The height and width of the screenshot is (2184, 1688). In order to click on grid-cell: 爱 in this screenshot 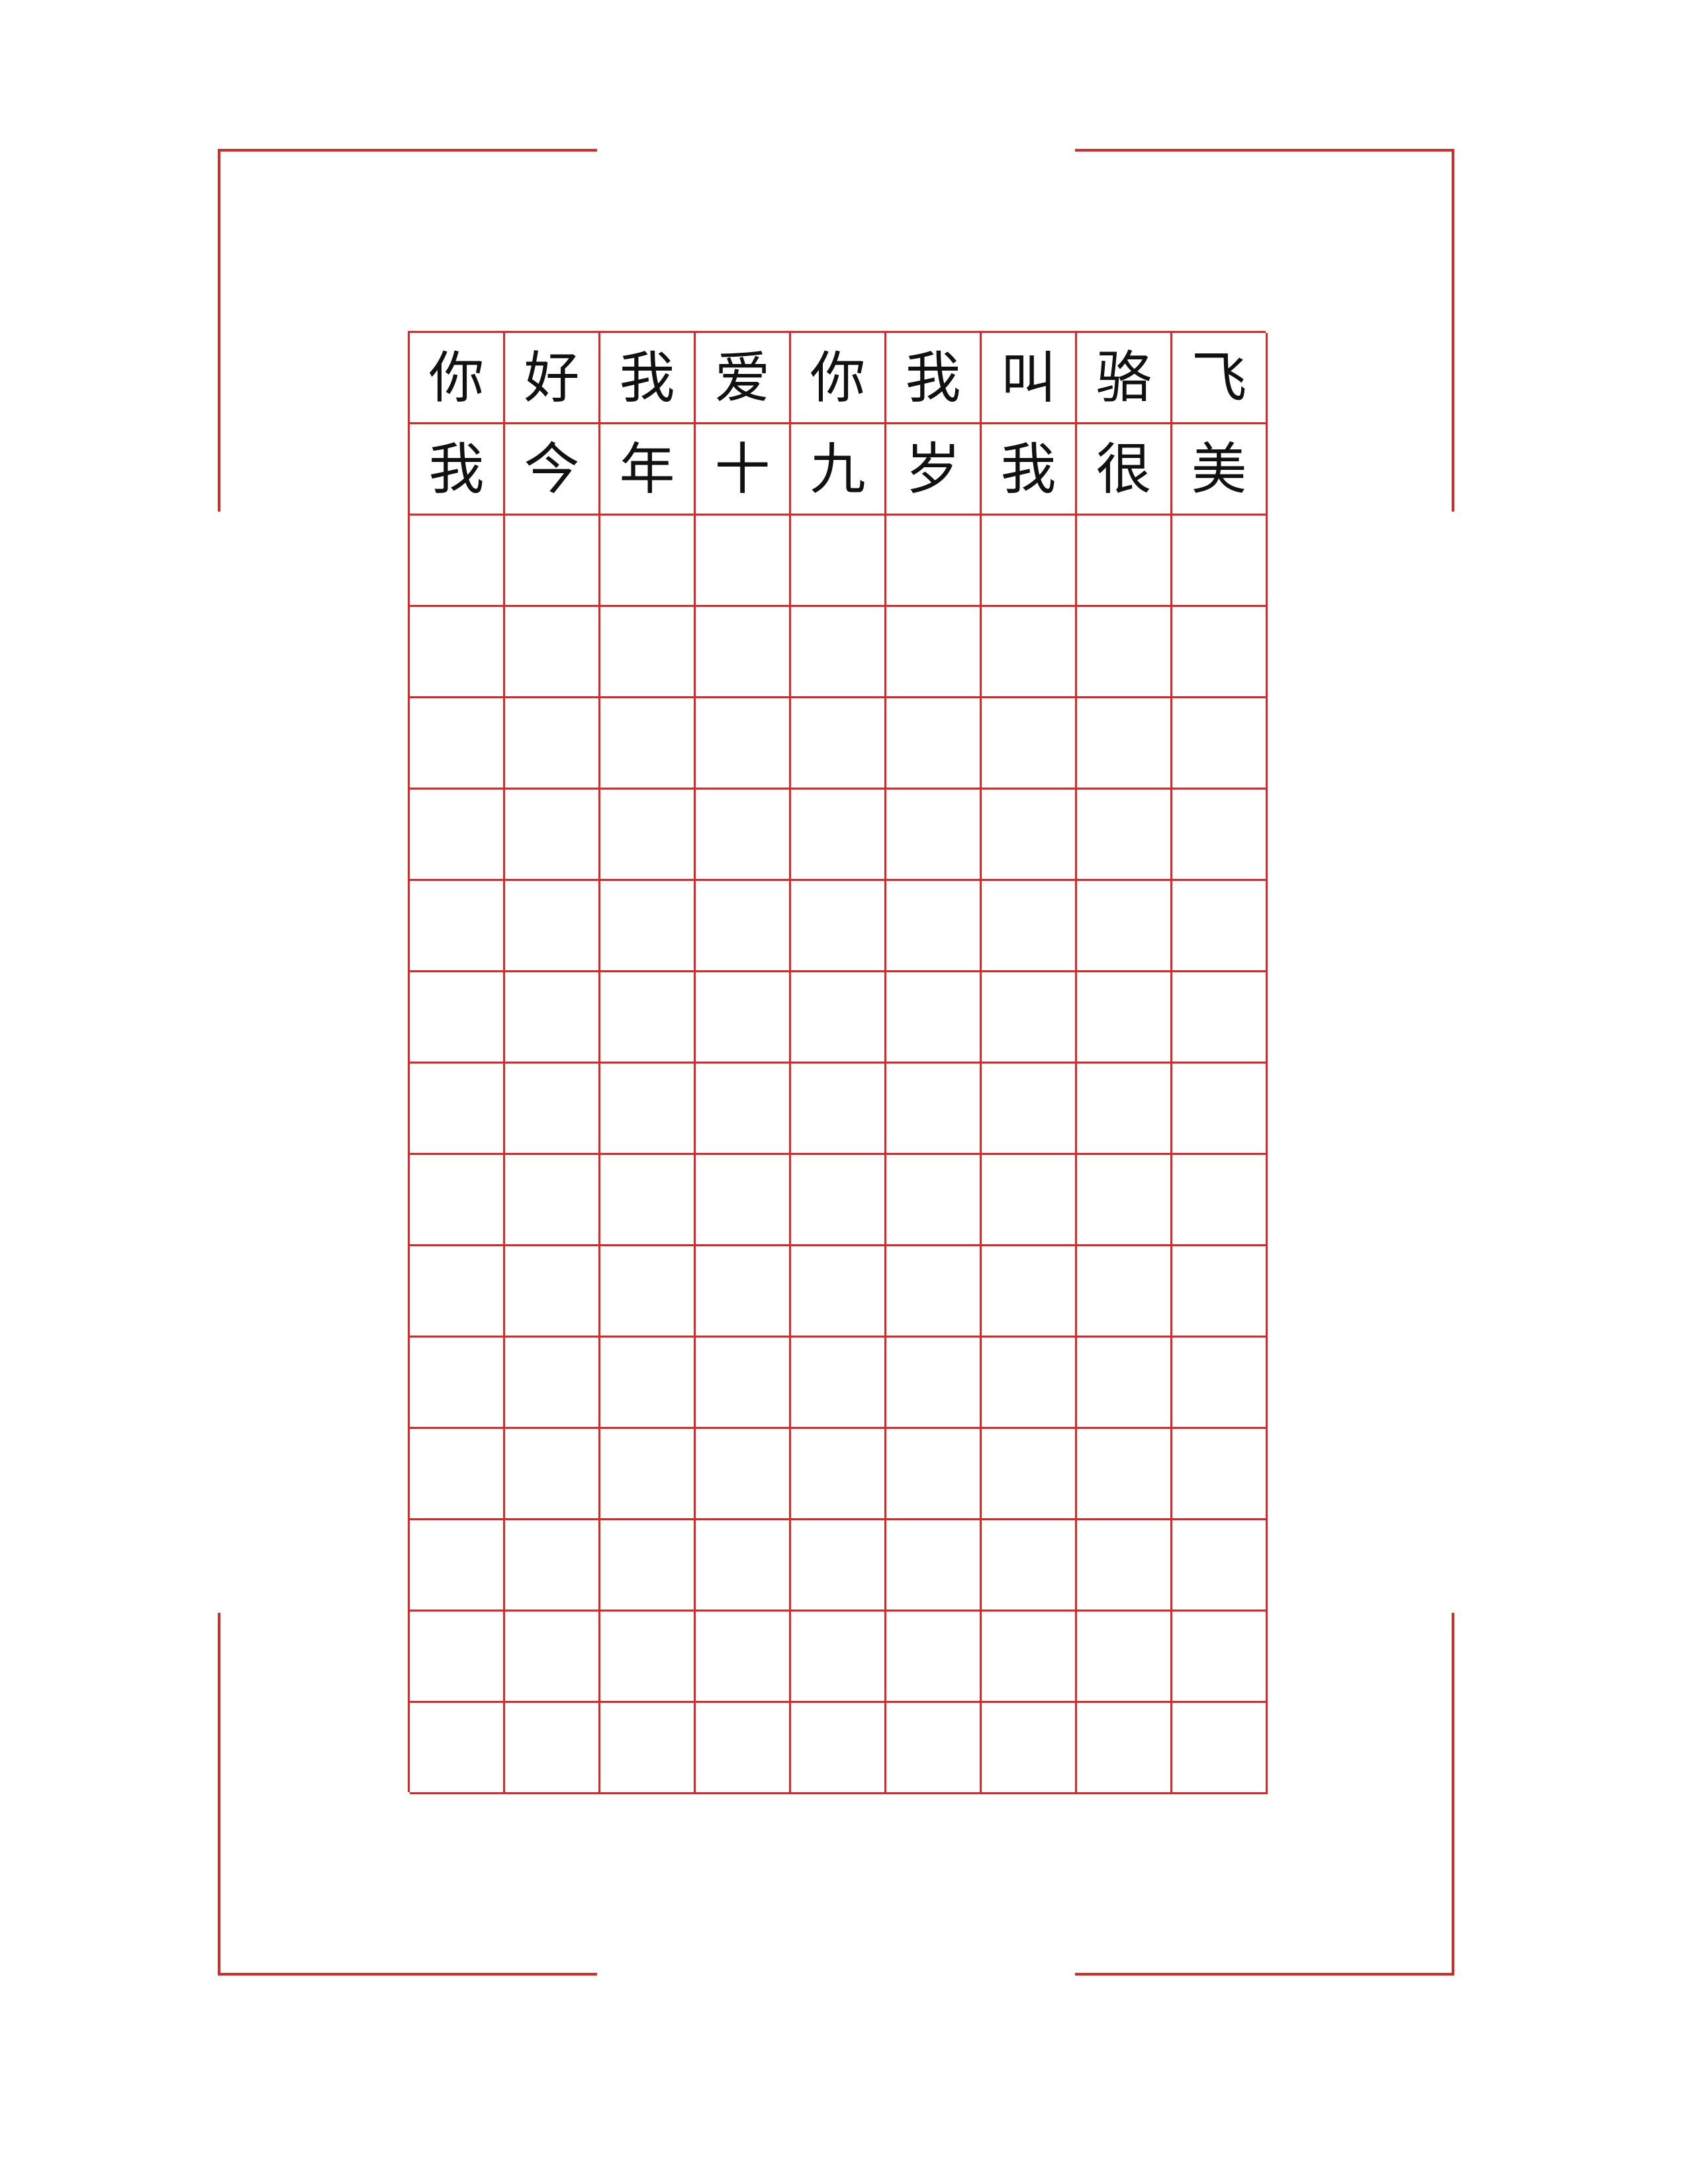, I will do `click(743, 378)`.